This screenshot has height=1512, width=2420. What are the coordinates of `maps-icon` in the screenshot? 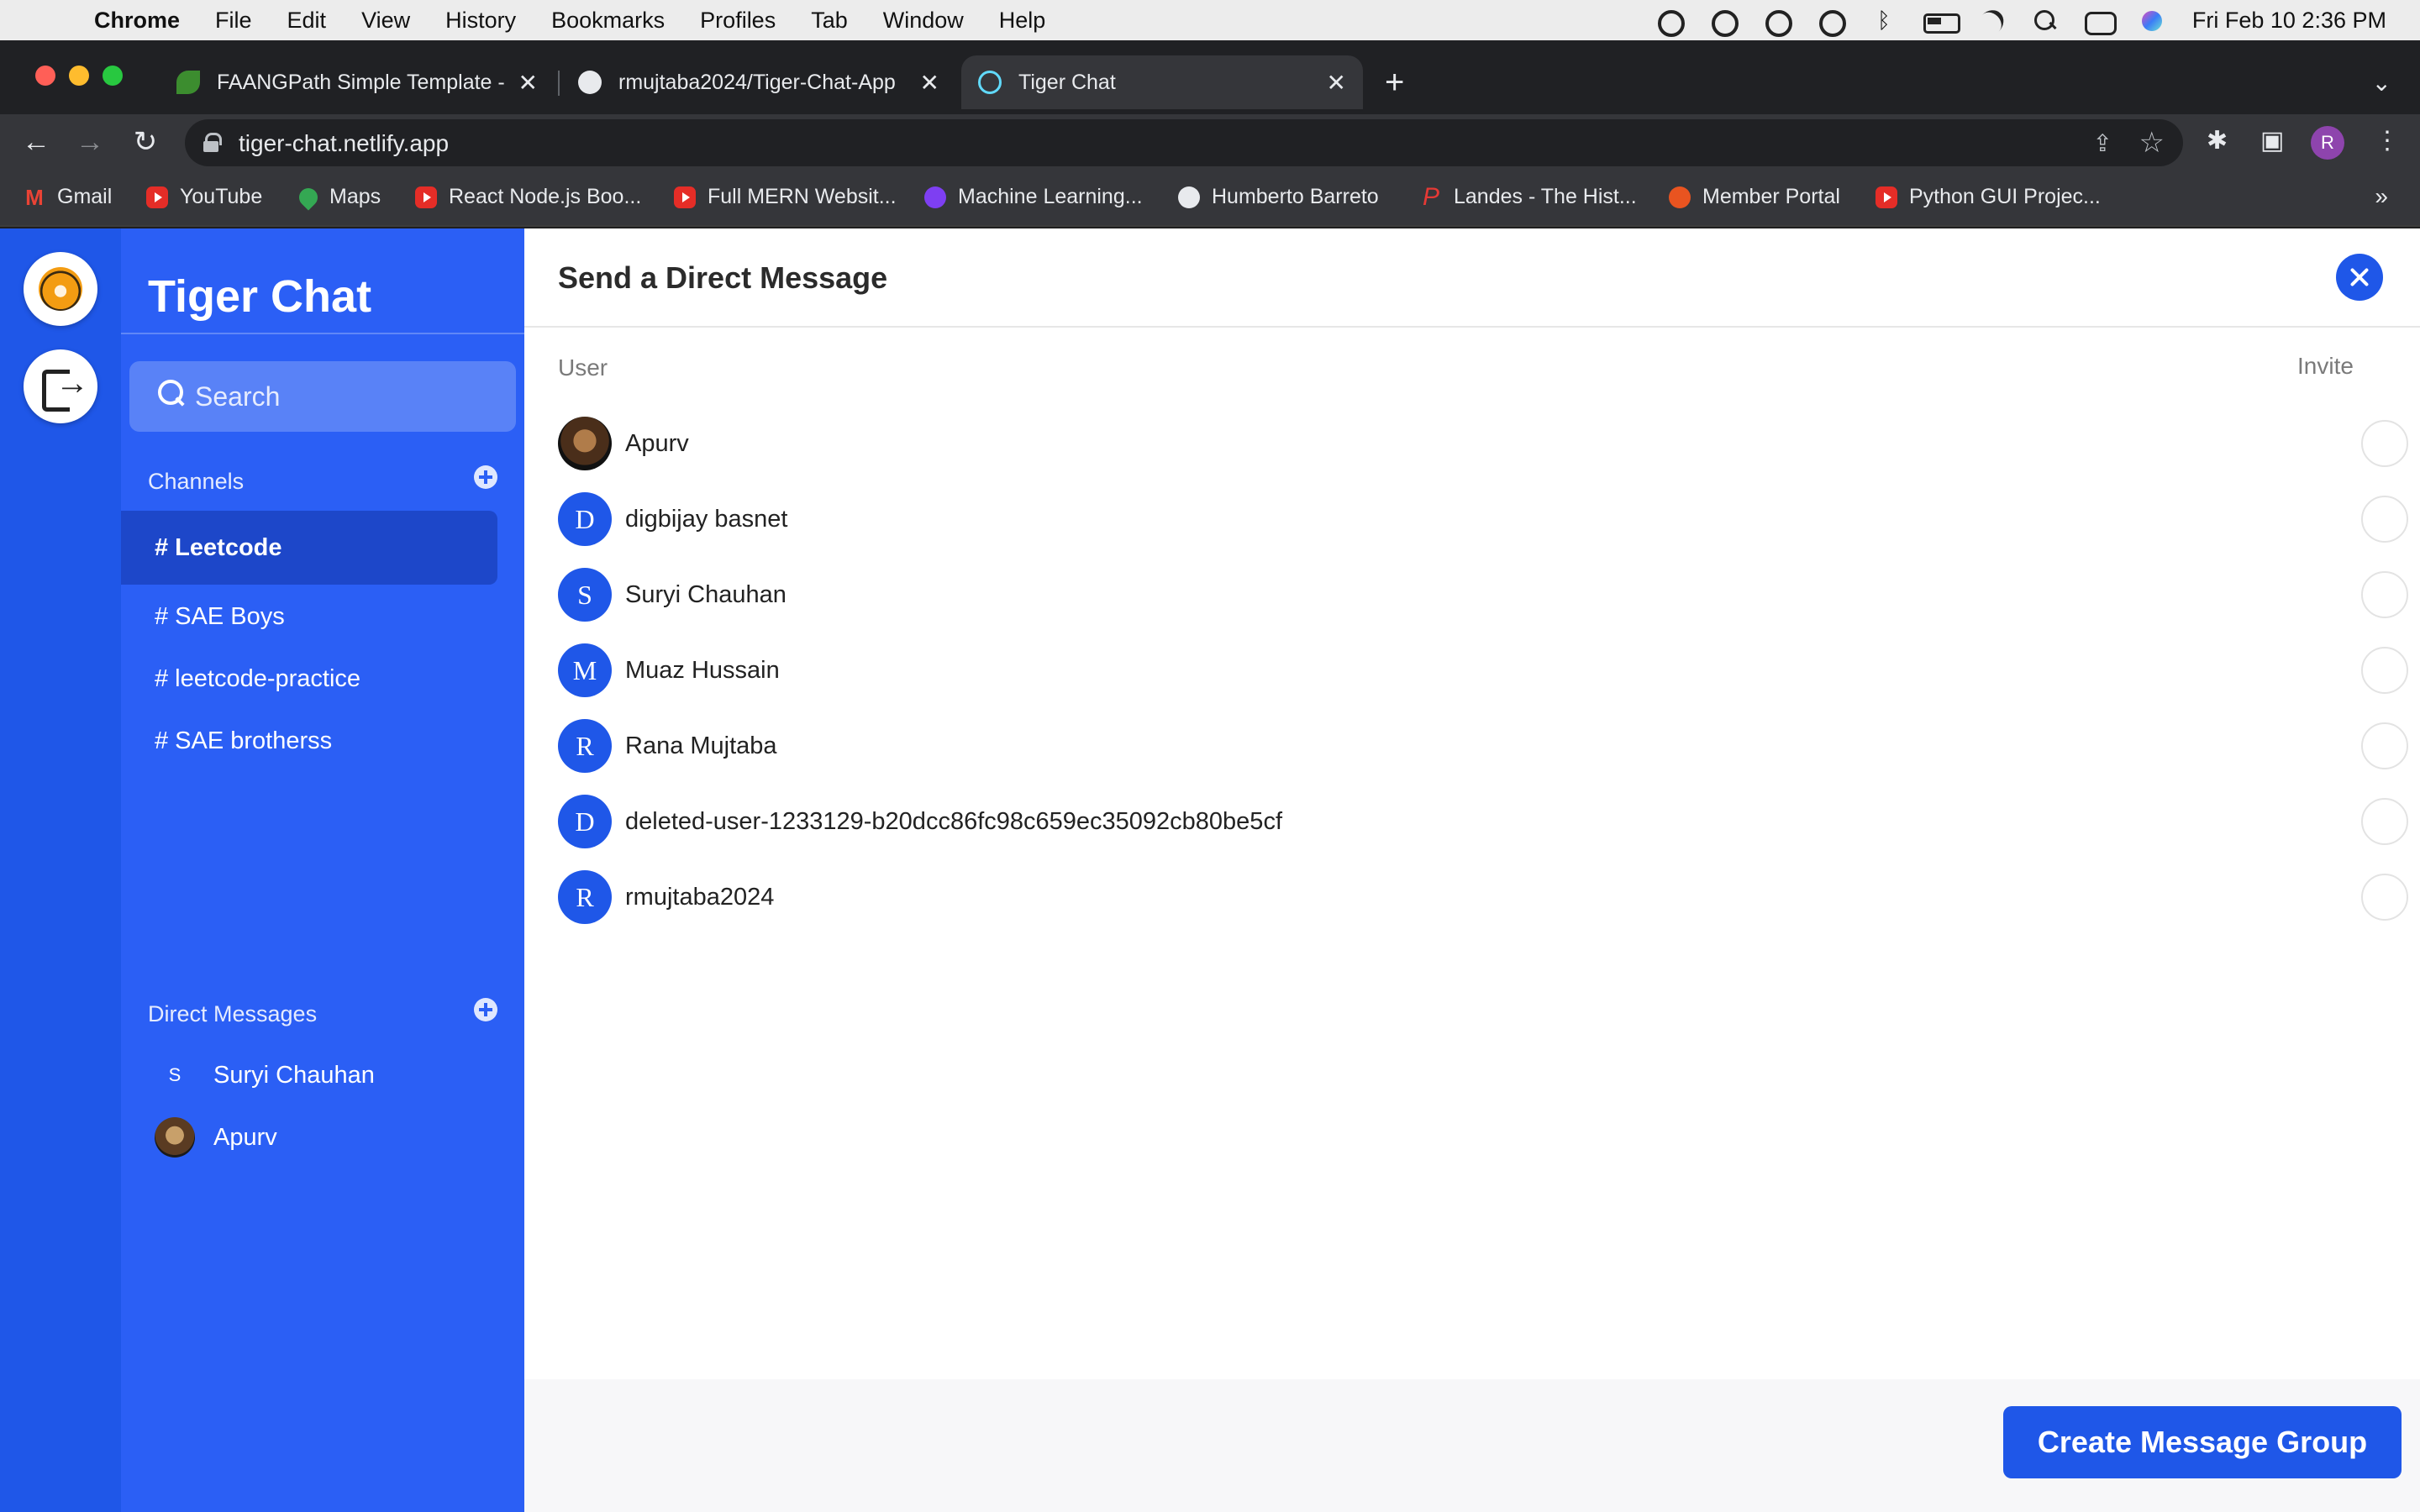 It's located at (308, 197).